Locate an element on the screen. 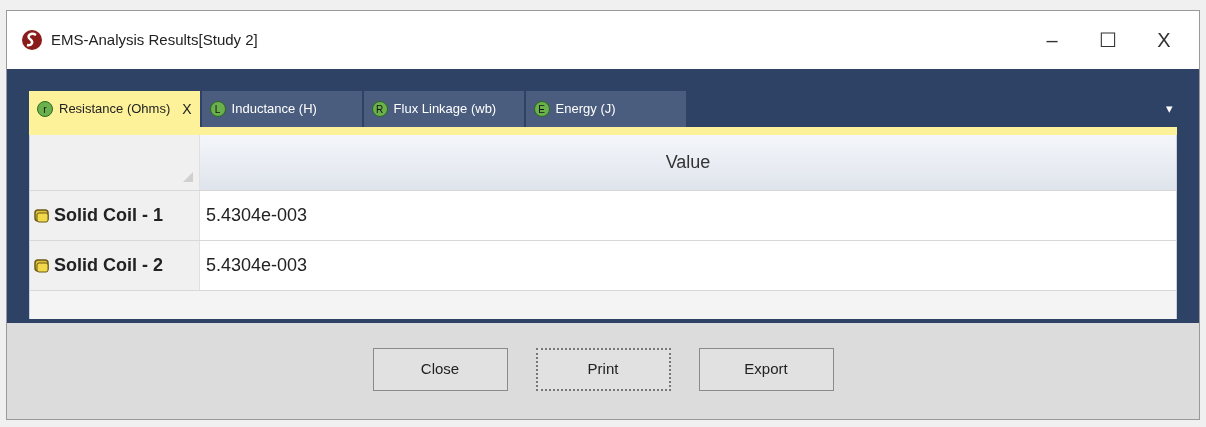  tab-label: Energy (J) is located at coordinates (585, 109).